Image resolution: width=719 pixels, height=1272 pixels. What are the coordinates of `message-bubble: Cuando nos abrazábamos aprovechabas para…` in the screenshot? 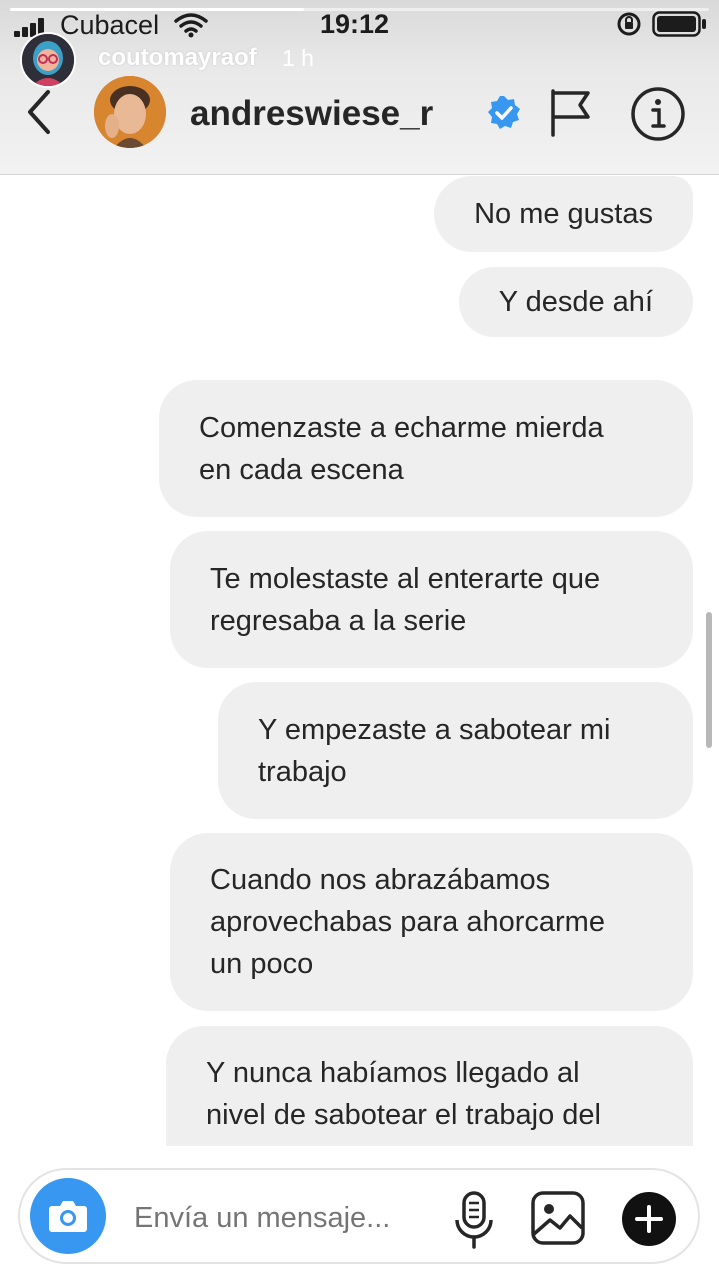 It's located at (431, 922).